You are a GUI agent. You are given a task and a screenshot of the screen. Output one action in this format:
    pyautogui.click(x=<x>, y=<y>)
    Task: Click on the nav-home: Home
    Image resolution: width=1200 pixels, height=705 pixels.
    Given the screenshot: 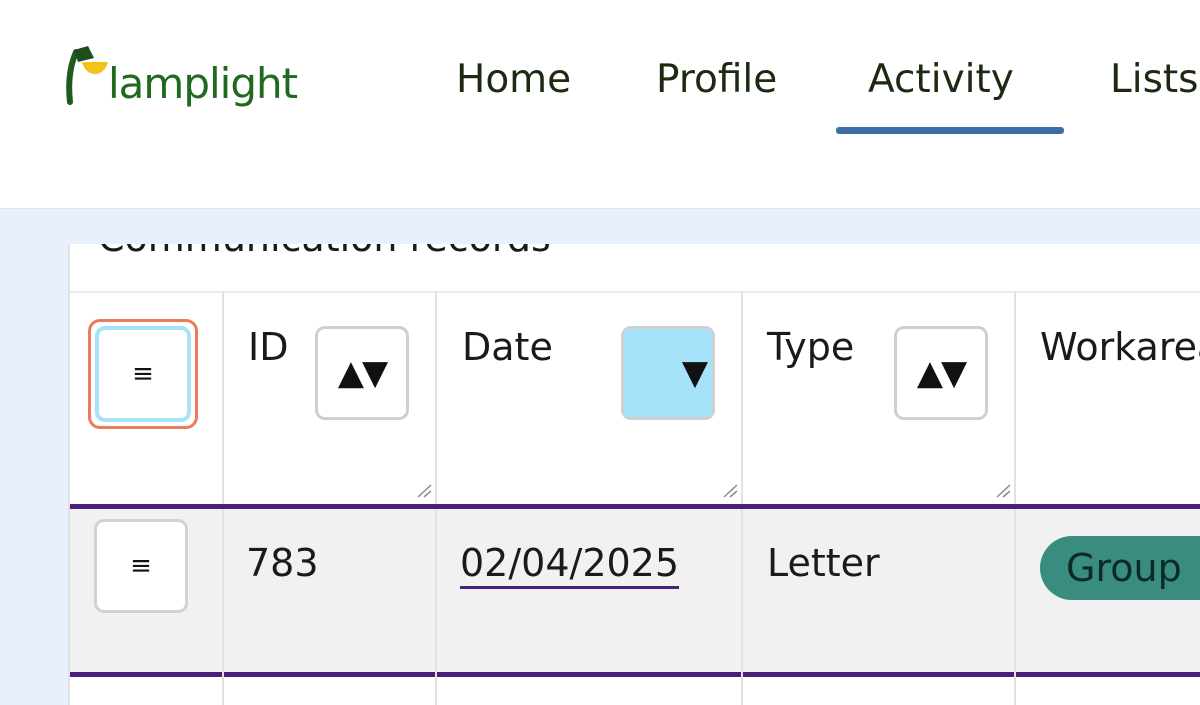 What is the action you would take?
    pyautogui.click(x=513, y=80)
    